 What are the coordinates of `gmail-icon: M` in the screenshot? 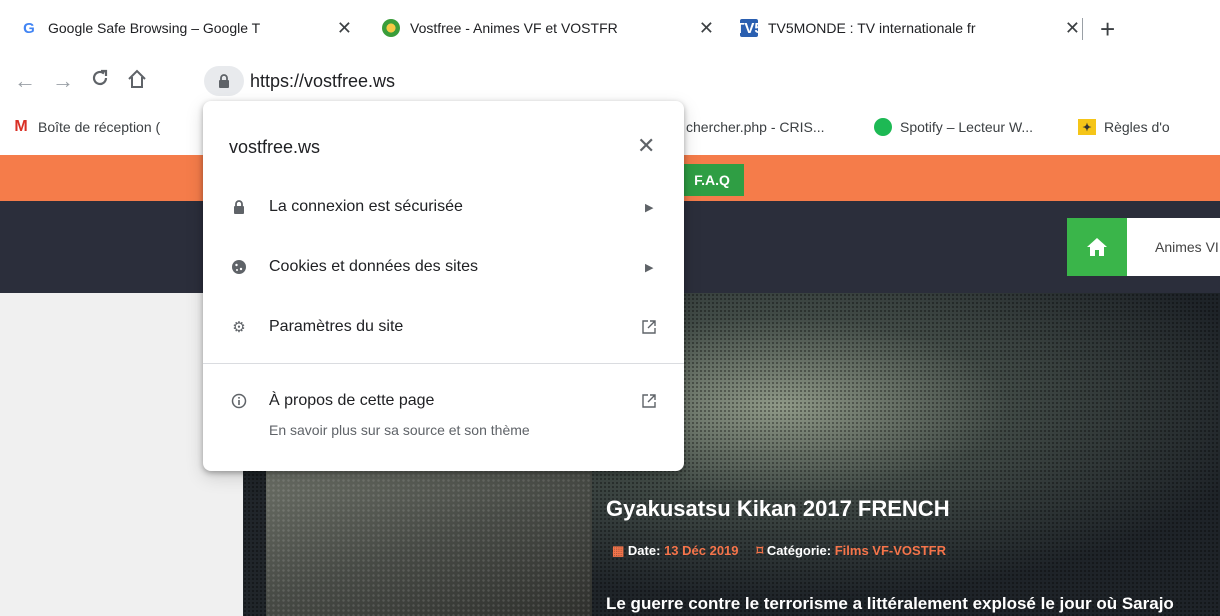 It's located at (21, 126).